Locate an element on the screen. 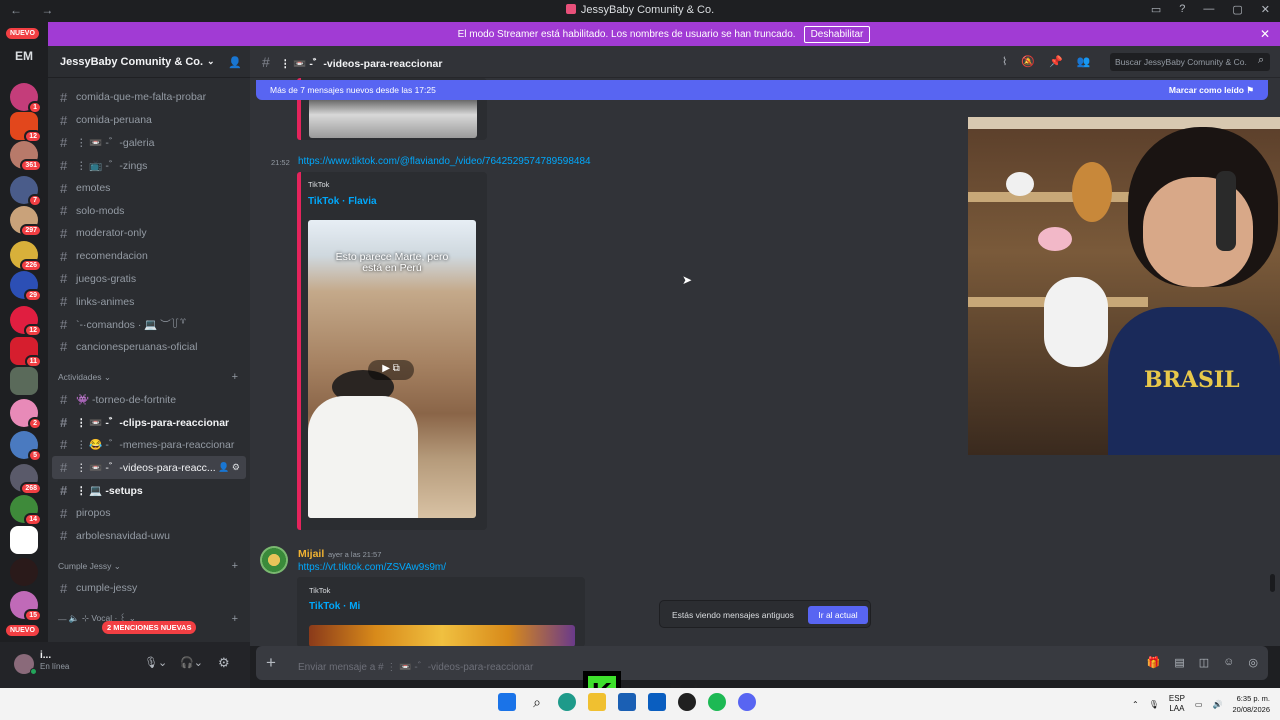 This screenshot has width=1280, height=720. volume-icon: 🔊 is located at coordinates (1217, 704).